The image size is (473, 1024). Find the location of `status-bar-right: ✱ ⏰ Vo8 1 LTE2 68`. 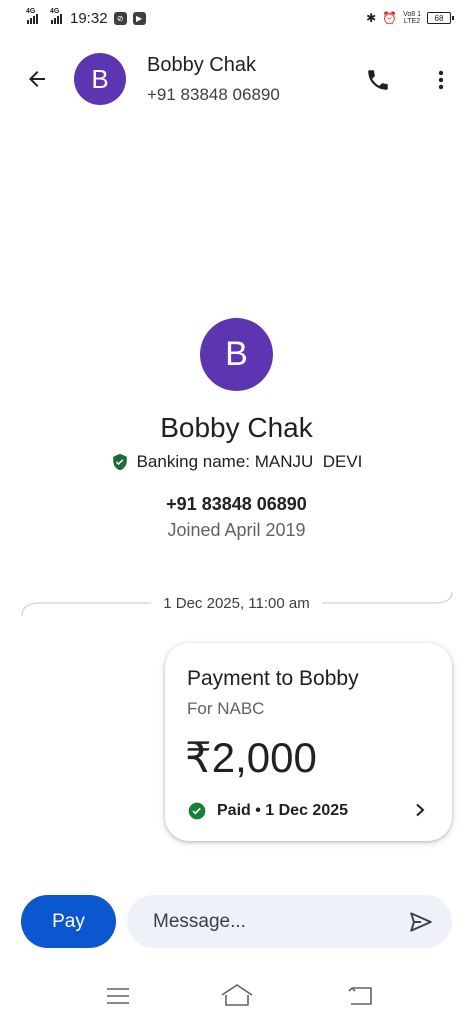

status-bar-right: ✱ ⏰ Vo8 1 LTE2 68 is located at coordinates (410, 18).